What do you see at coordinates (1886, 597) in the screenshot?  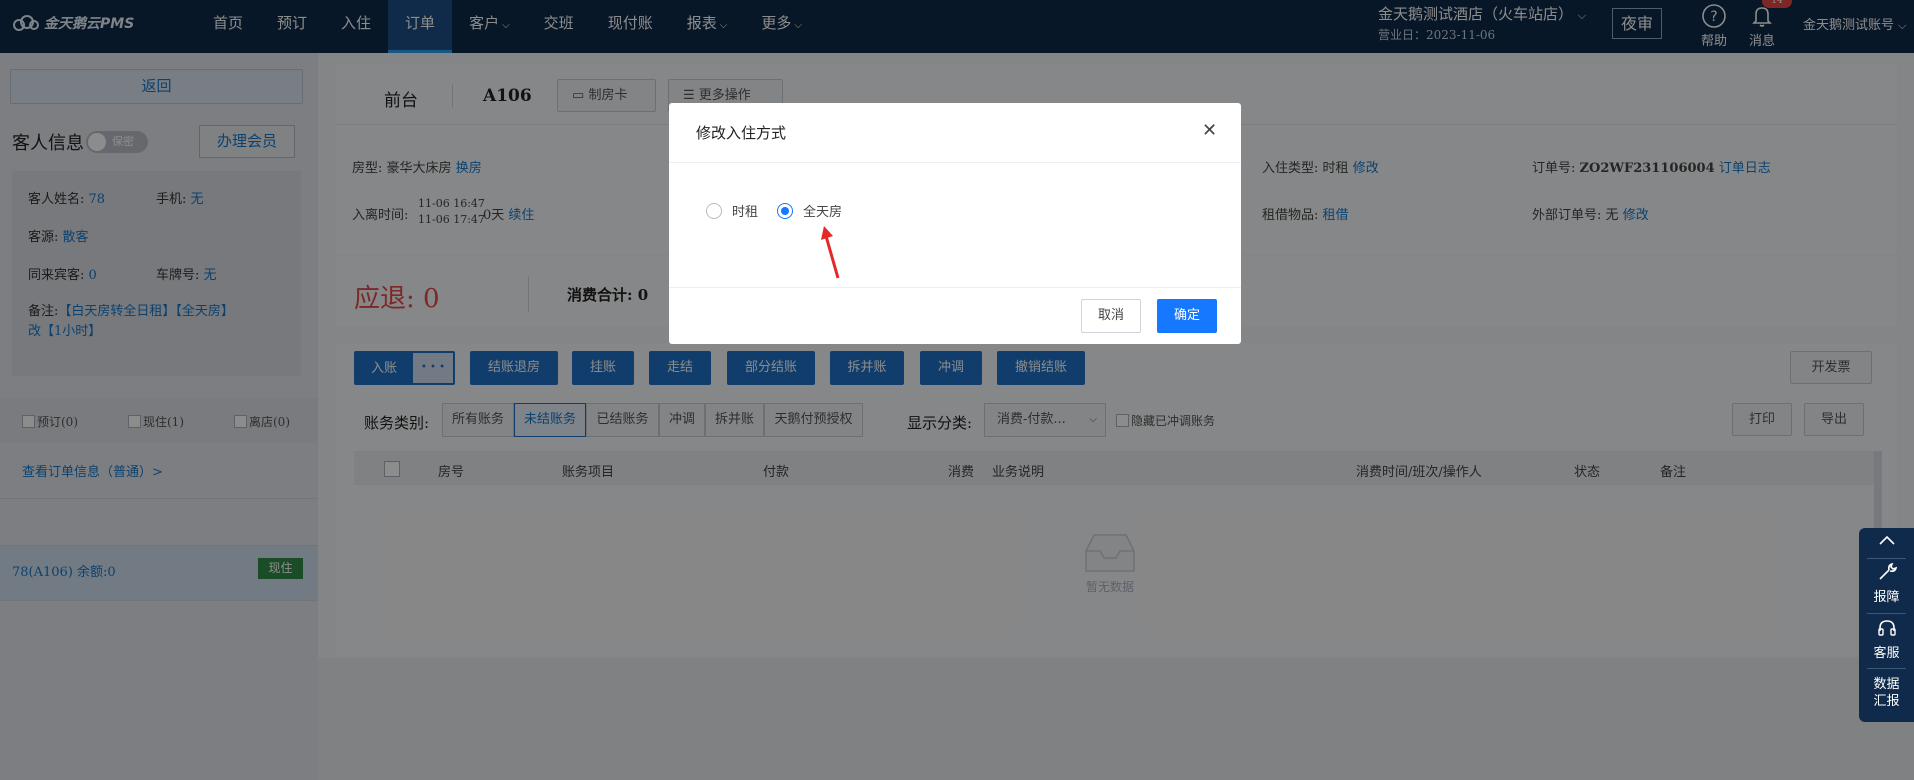 I see `report-issue-label: 报障` at bounding box center [1886, 597].